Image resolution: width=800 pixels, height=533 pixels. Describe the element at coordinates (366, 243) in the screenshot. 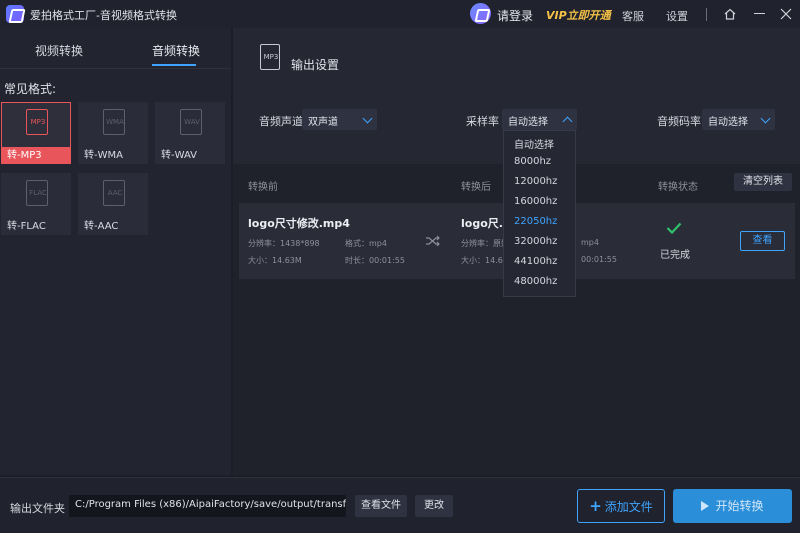

I see `format-before: 格式：mp4` at that location.